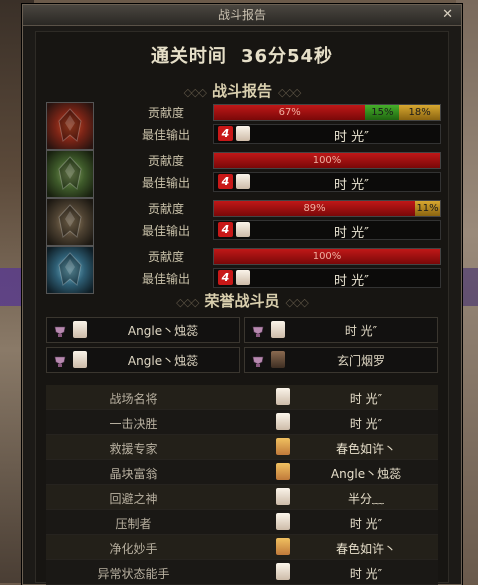 Image resolution: width=478 pixels, height=585 pixels. Describe the element at coordinates (242, 422) in the screenshot. I see `award-row: 一击决胜 时 光″` at that location.